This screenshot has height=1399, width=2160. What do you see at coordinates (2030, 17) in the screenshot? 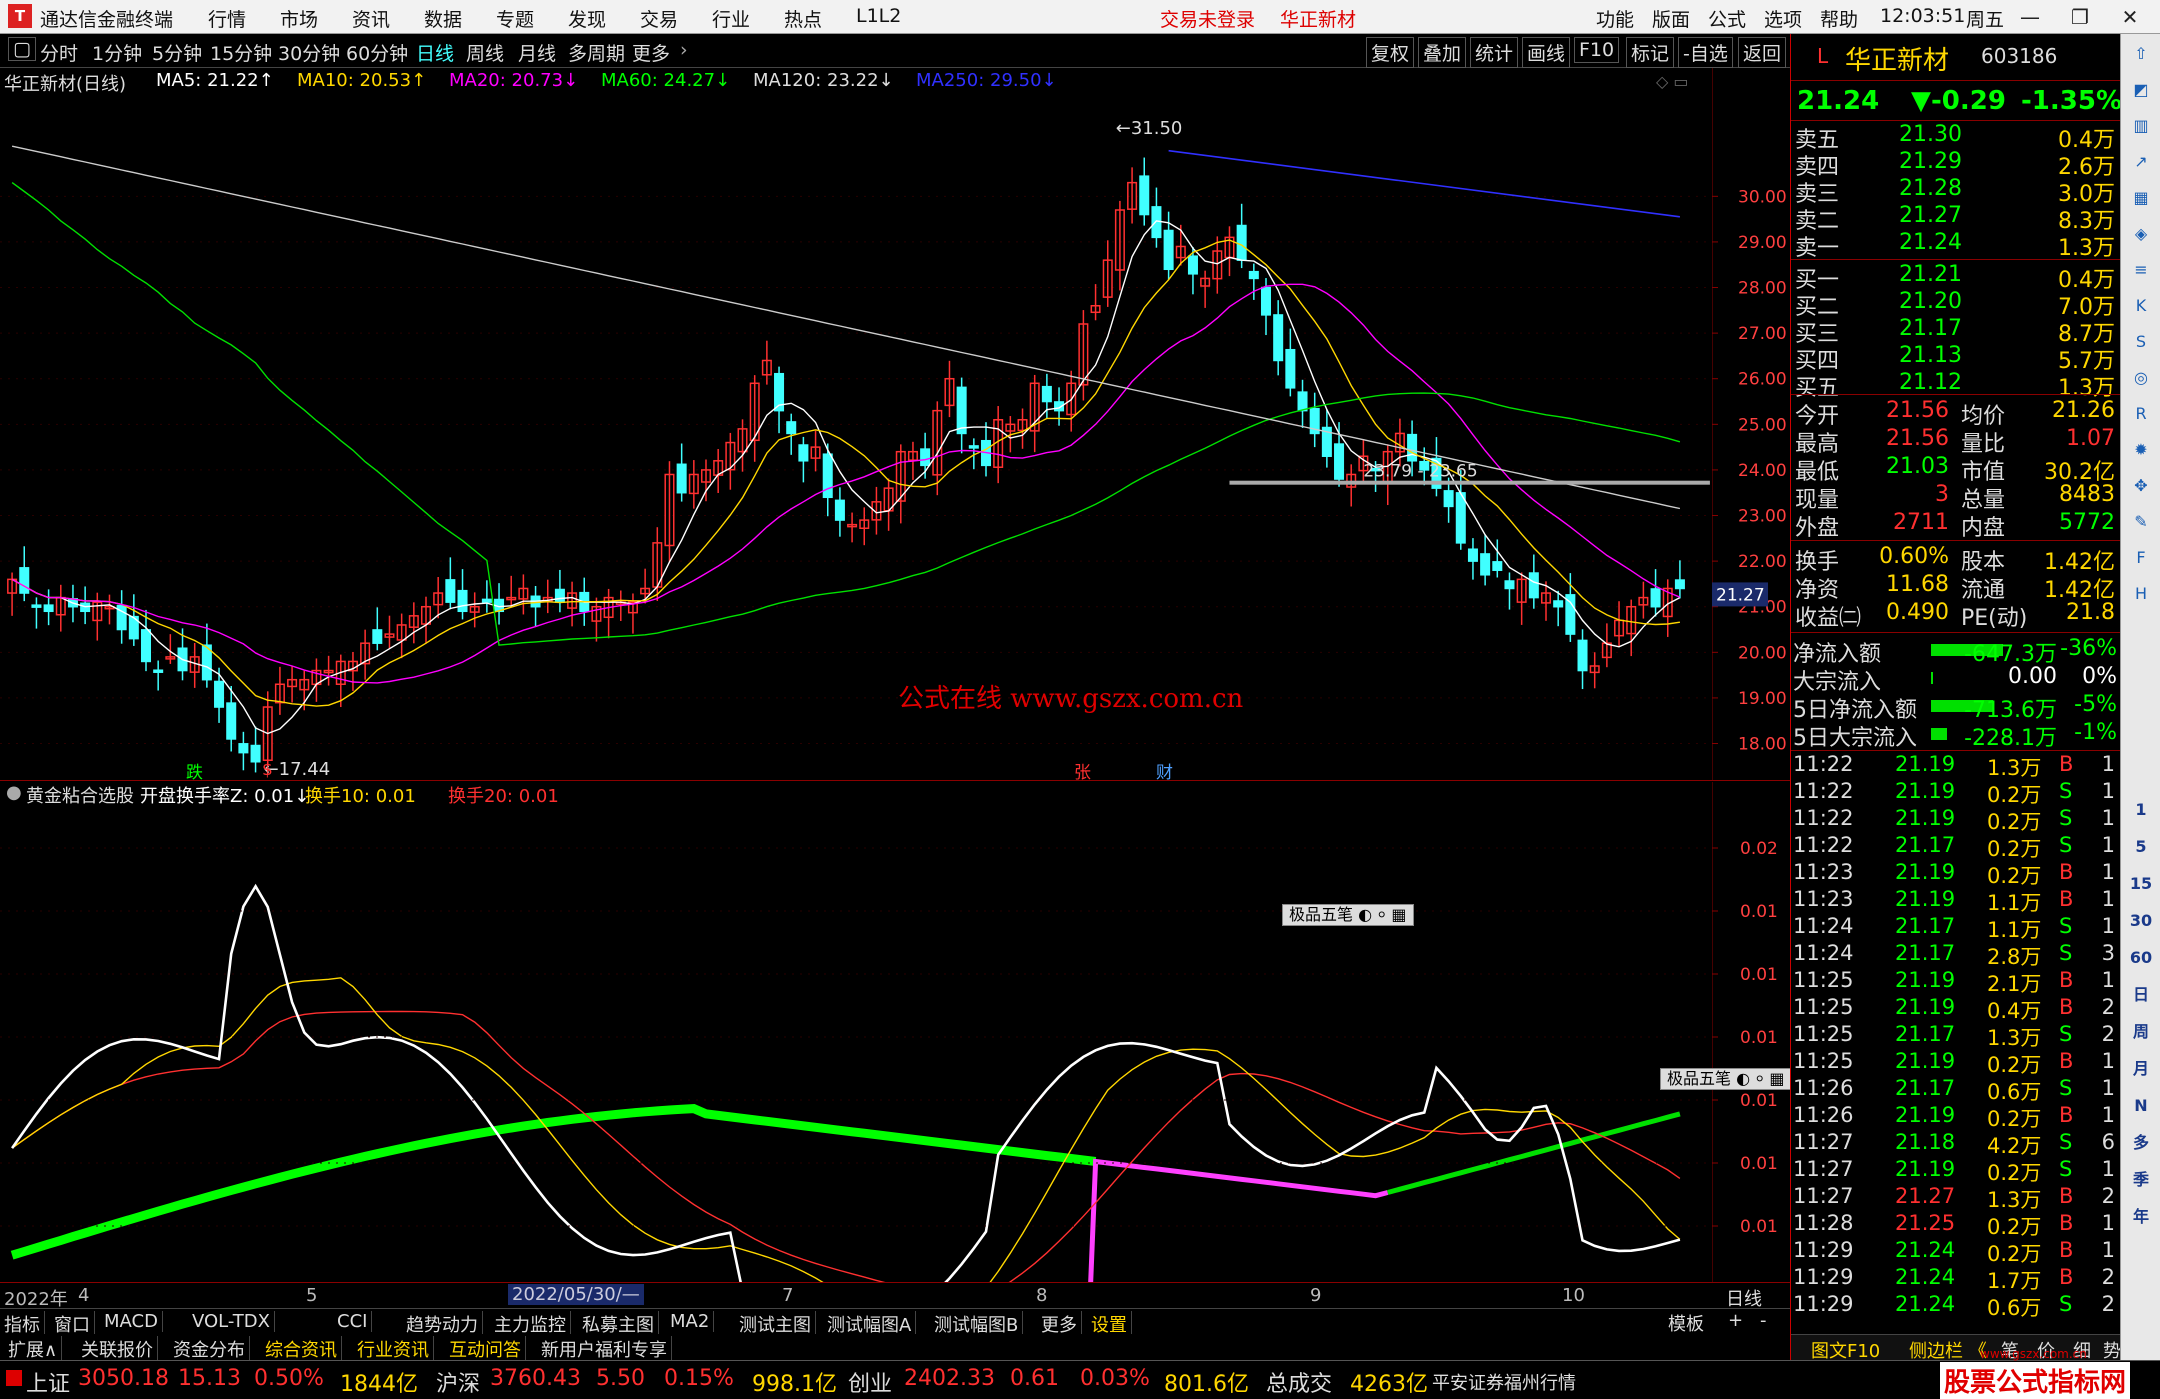
I see `minimize-icon: —` at bounding box center [2030, 17].